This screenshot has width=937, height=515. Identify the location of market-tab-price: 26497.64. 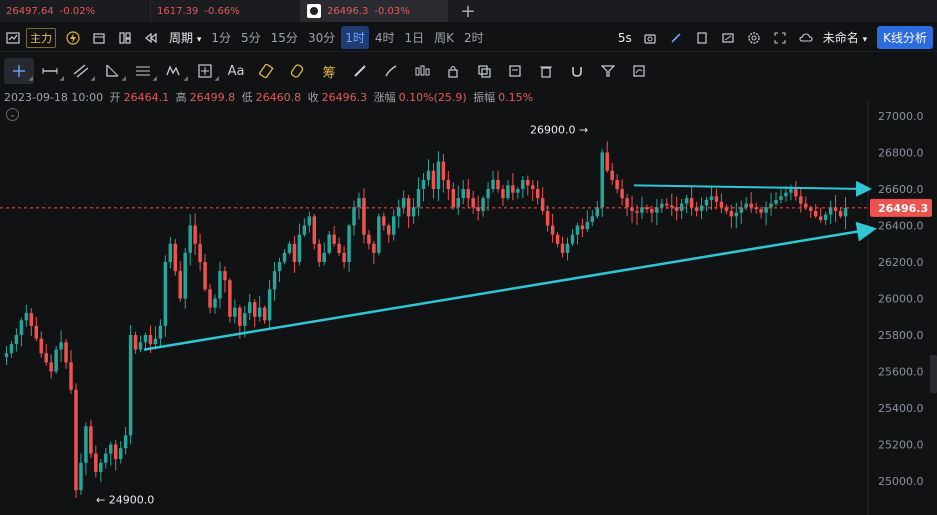
(30, 11).